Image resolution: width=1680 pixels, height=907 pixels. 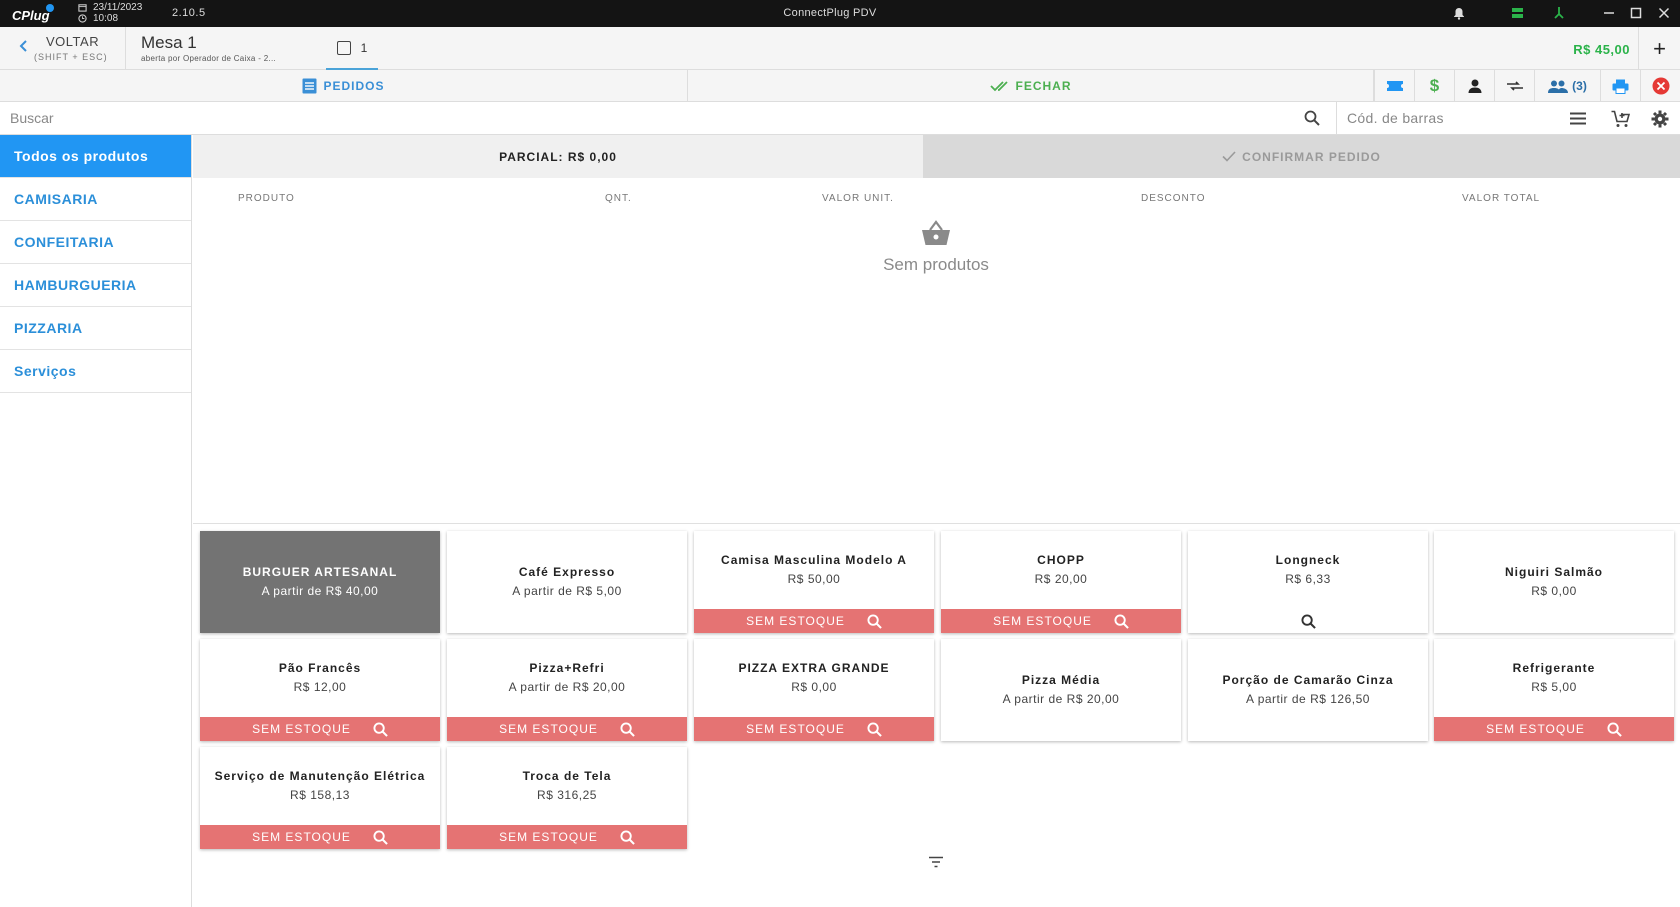 I want to click on search-input: Buscar, so click(x=32, y=118).